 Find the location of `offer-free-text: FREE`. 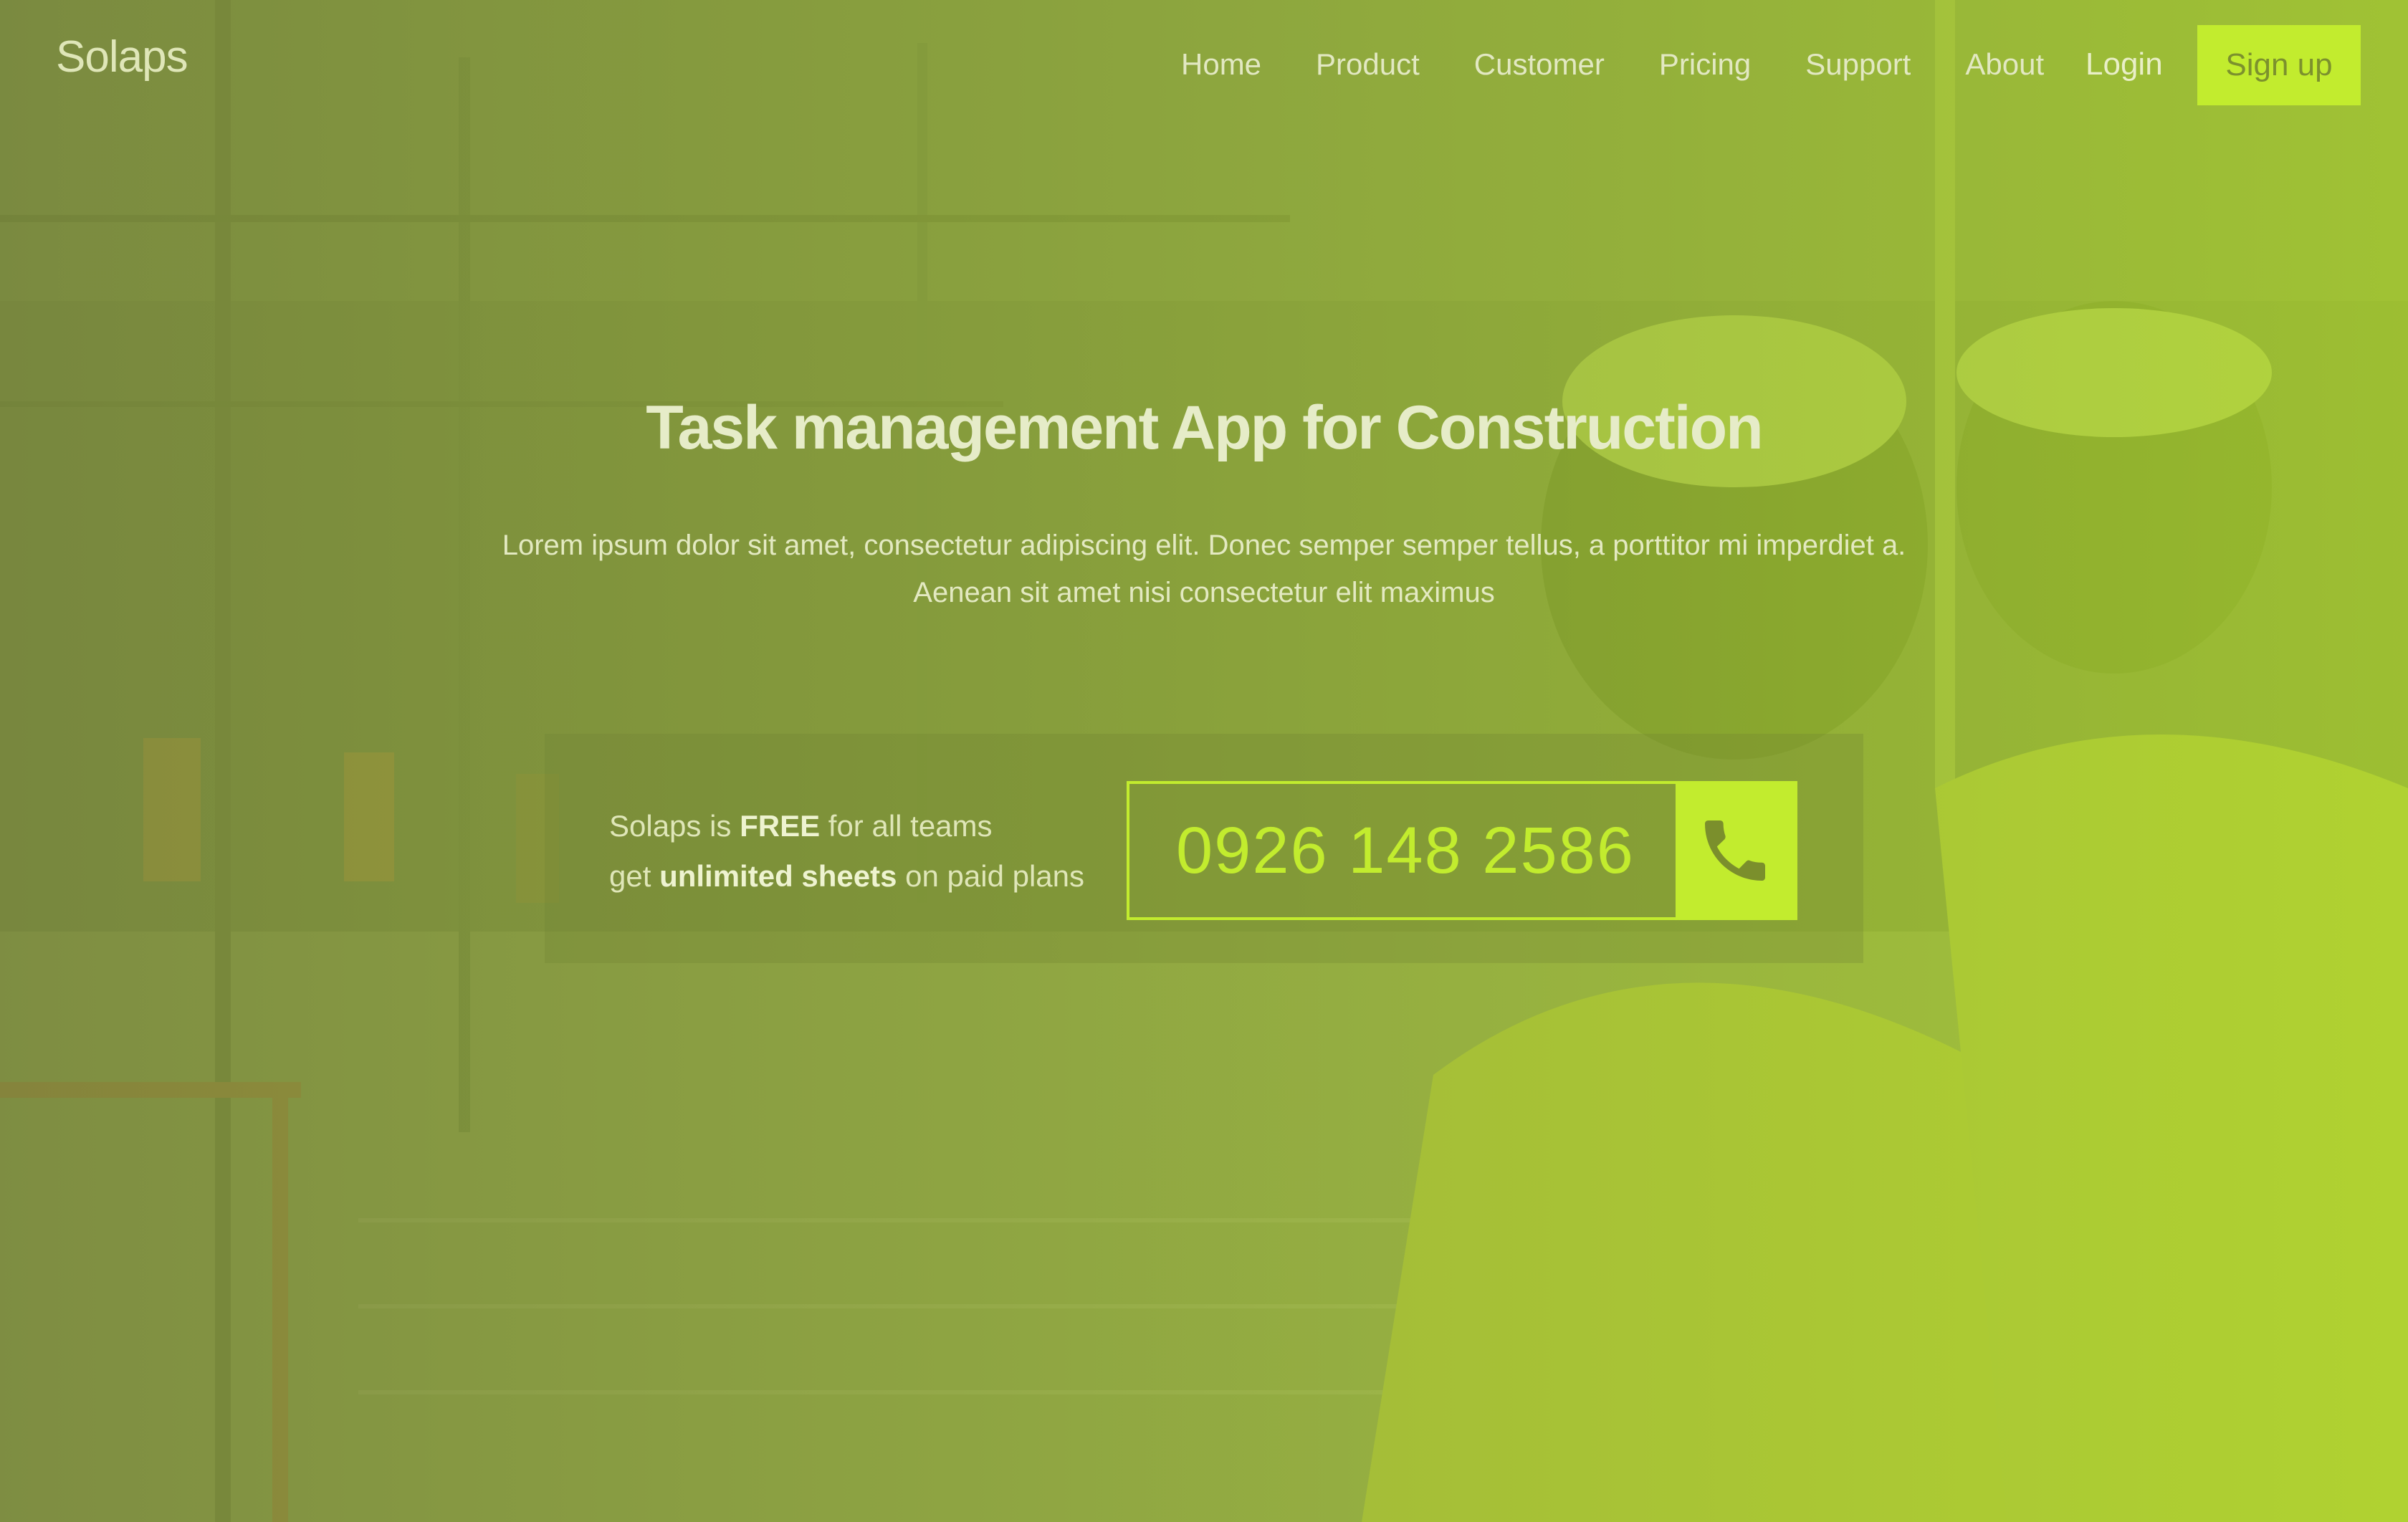

offer-free-text: FREE is located at coordinates (780, 826).